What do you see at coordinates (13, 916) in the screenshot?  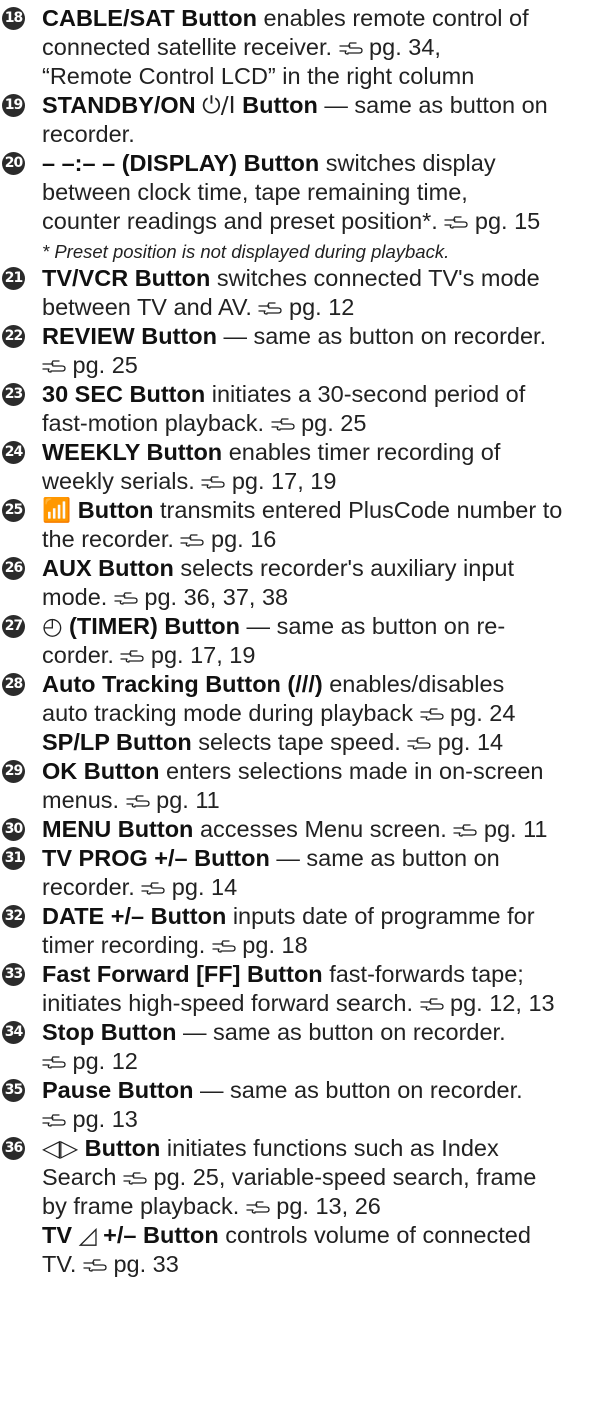 I see `item-number-badge: 32` at bounding box center [13, 916].